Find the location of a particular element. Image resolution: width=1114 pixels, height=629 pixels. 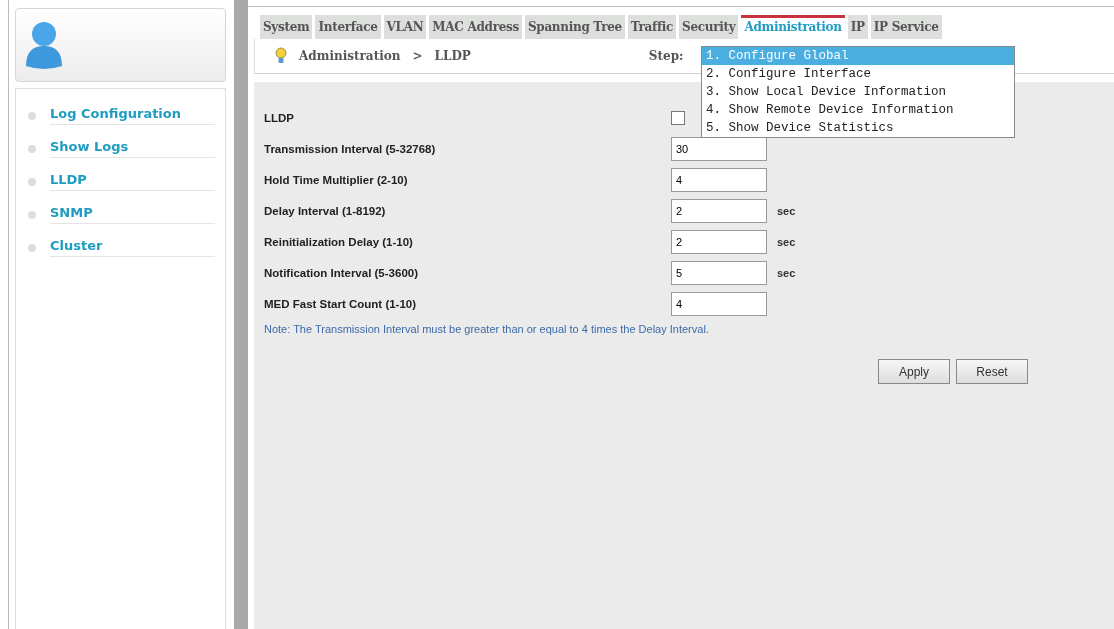

lldp-checkbox is located at coordinates (678, 117).